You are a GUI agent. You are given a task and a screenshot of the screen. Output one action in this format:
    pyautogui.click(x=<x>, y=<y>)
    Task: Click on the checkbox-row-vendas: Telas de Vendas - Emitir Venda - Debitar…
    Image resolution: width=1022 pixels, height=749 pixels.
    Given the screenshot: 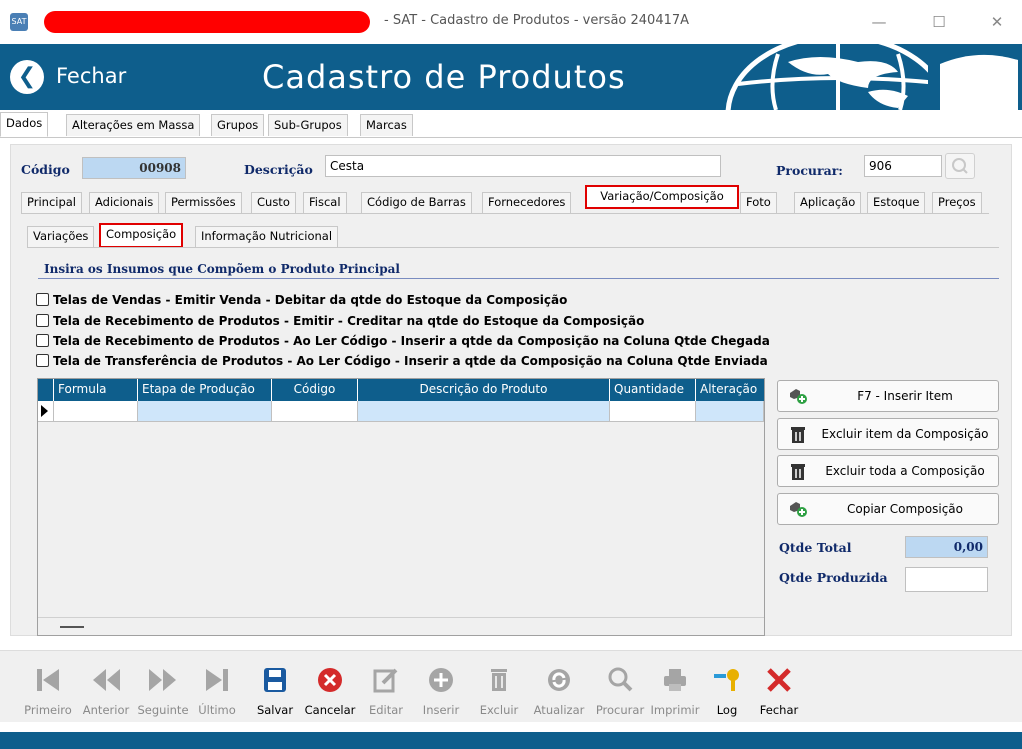 What is the action you would take?
    pyautogui.click(x=301, y=300)
    